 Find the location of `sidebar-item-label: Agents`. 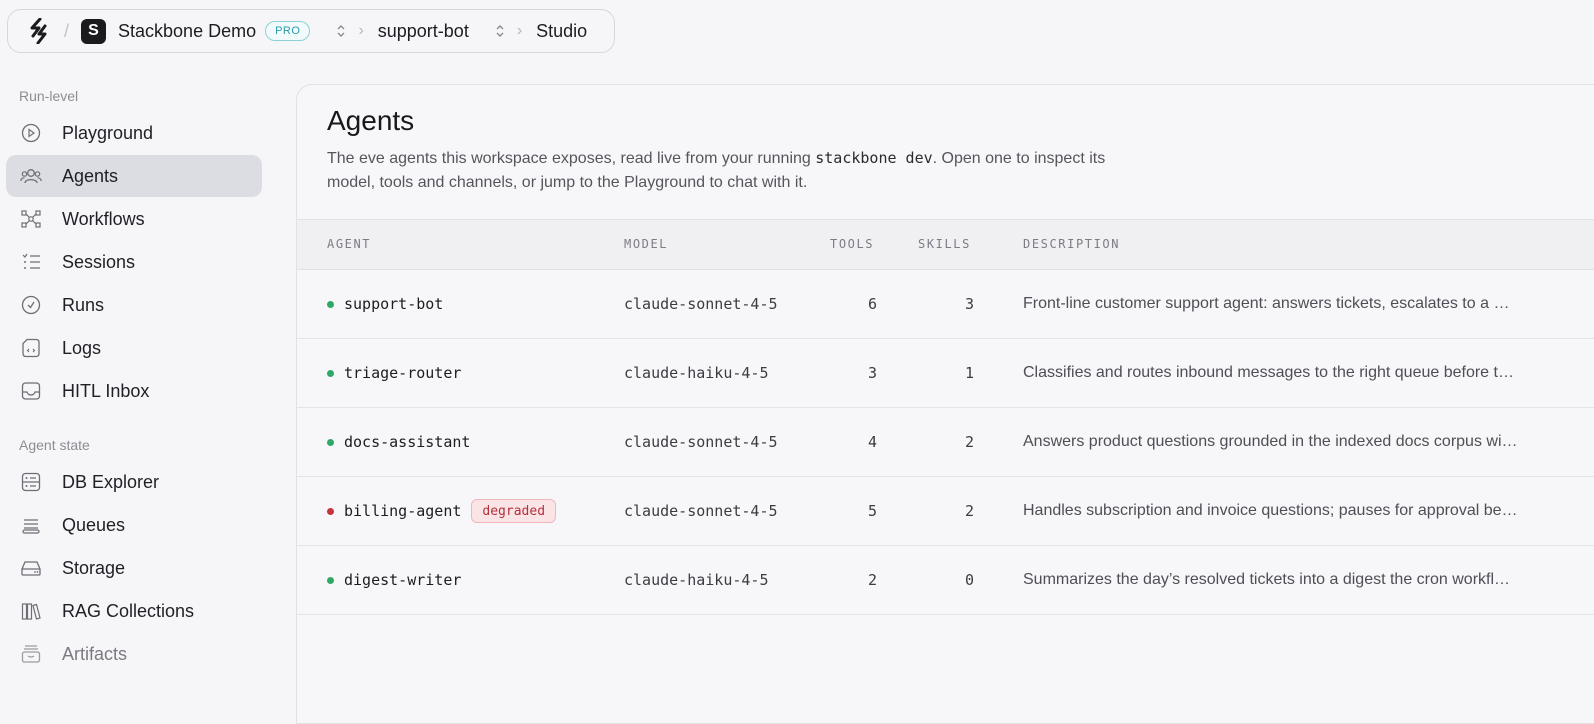

sidebar-item-label: Agents is located at coordinates (90, 175).